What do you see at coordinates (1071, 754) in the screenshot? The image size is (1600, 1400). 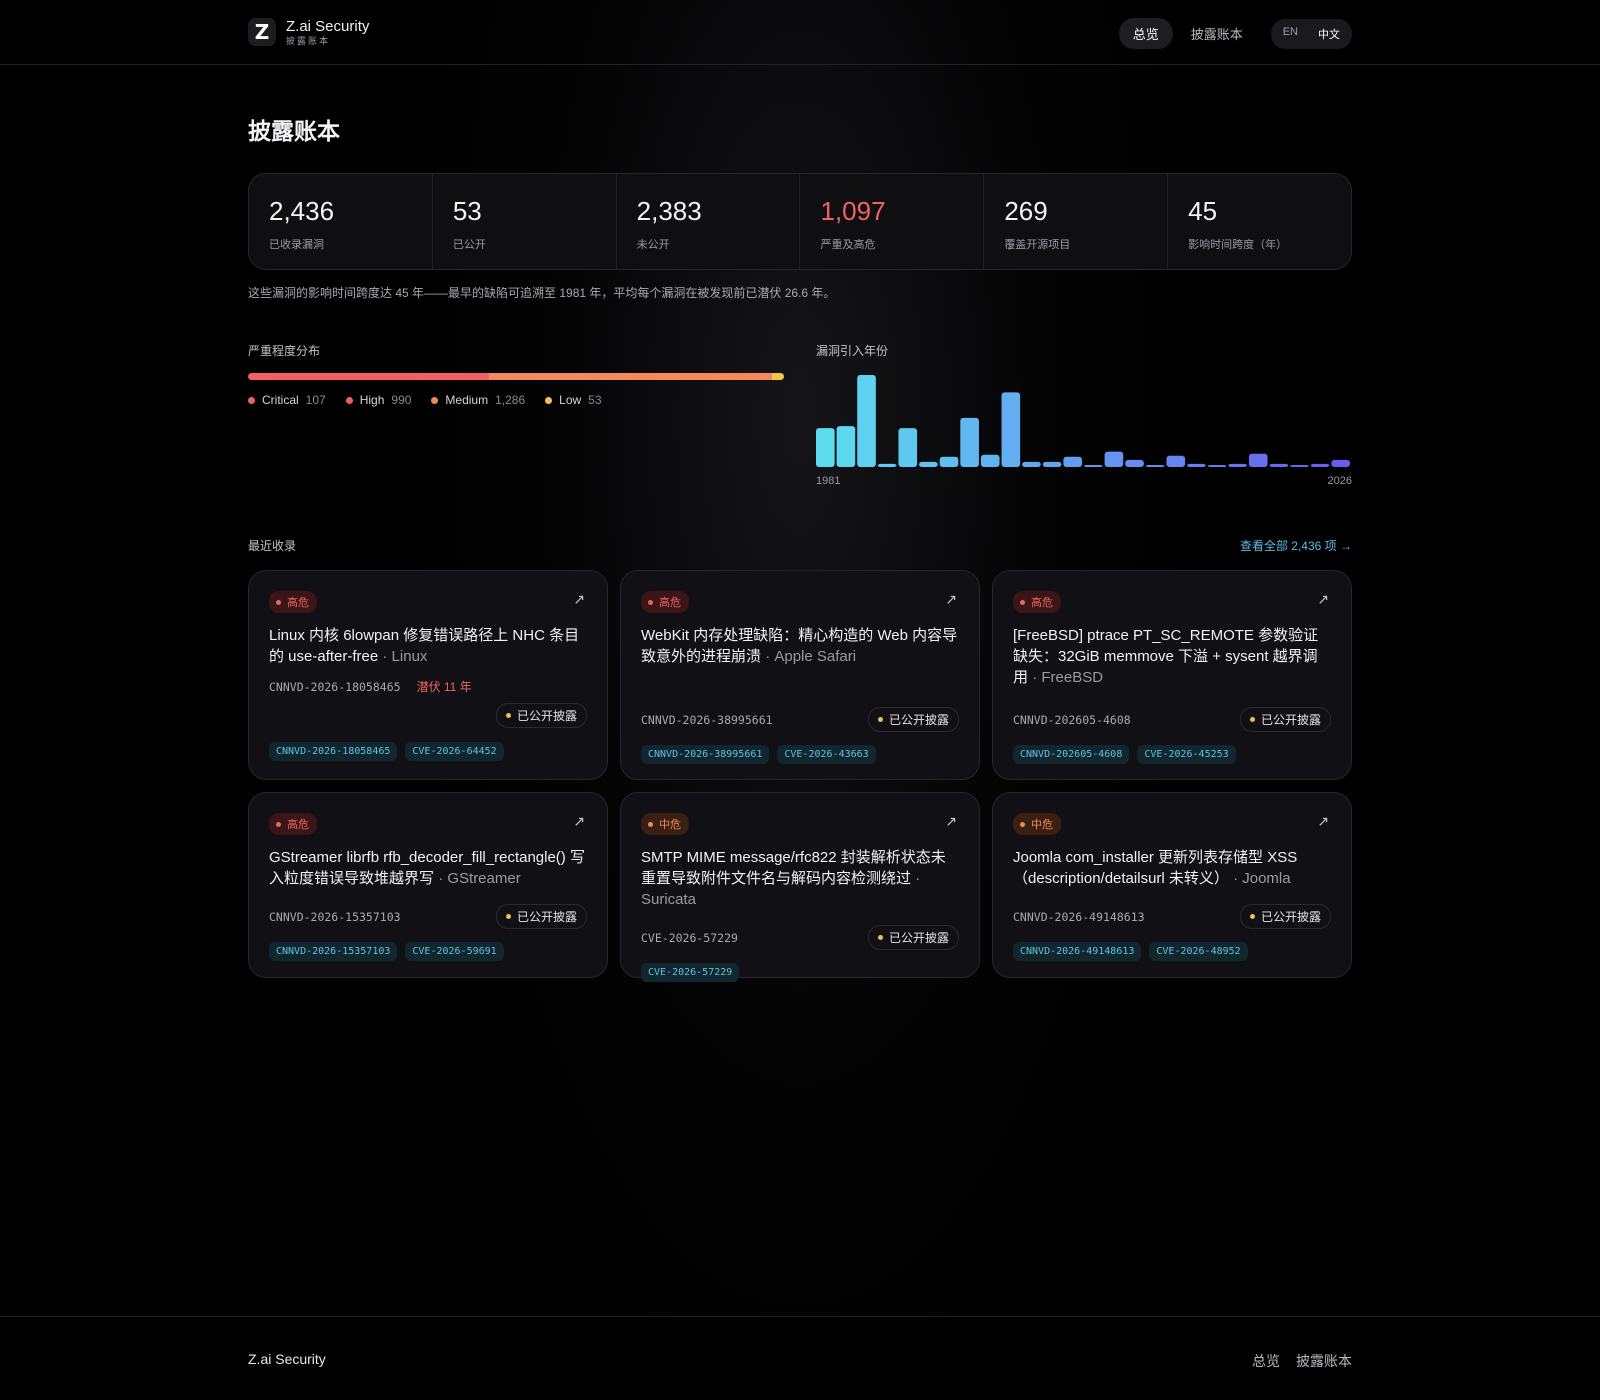 I see `id-tag: CNNVD-202605-4608` at bounding box center [1071, 754].